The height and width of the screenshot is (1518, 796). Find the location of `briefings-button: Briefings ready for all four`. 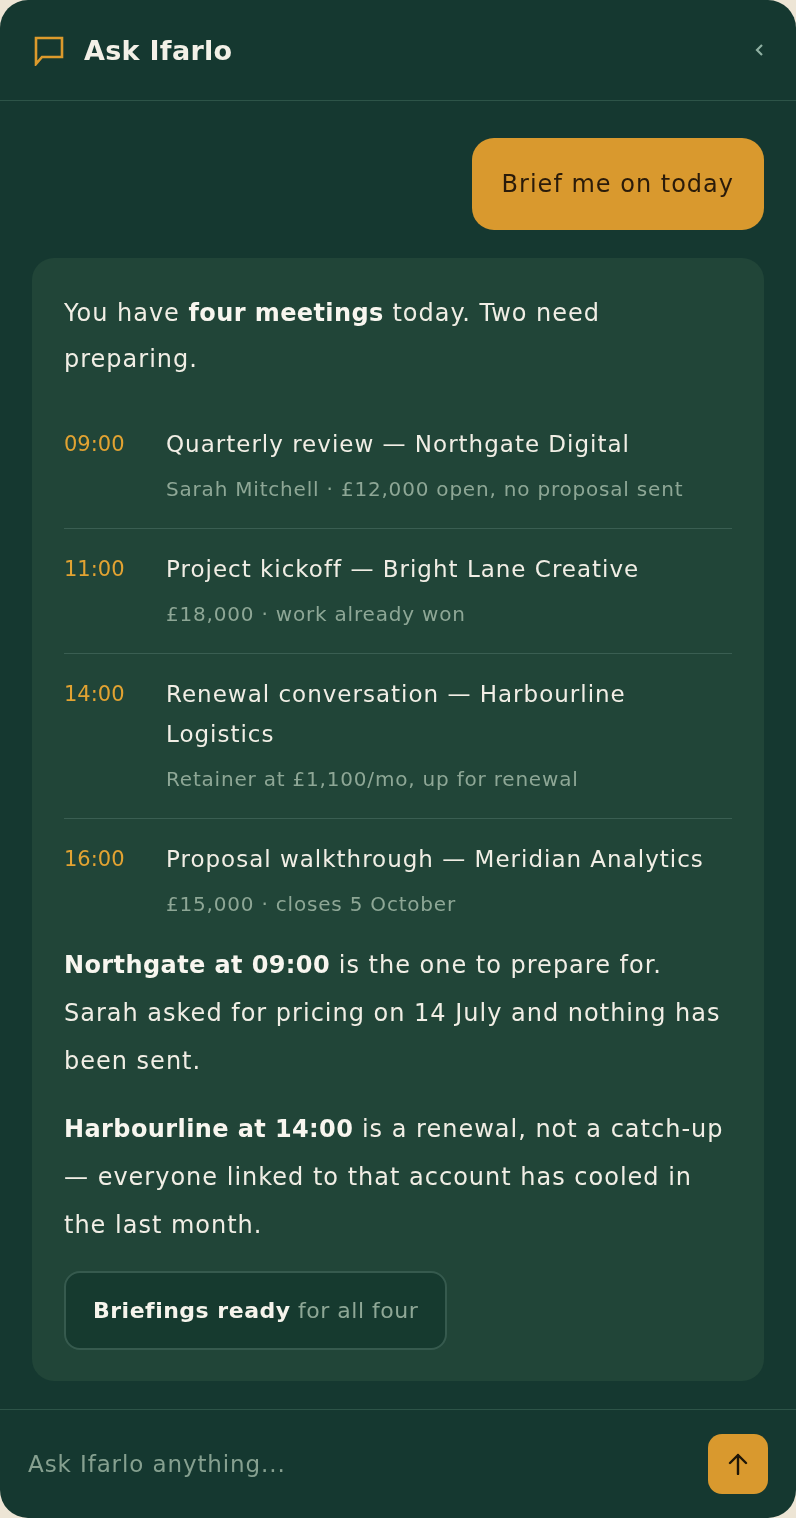

briefings-button: Briefings ready for all four is located at coordinates (256, 1310).